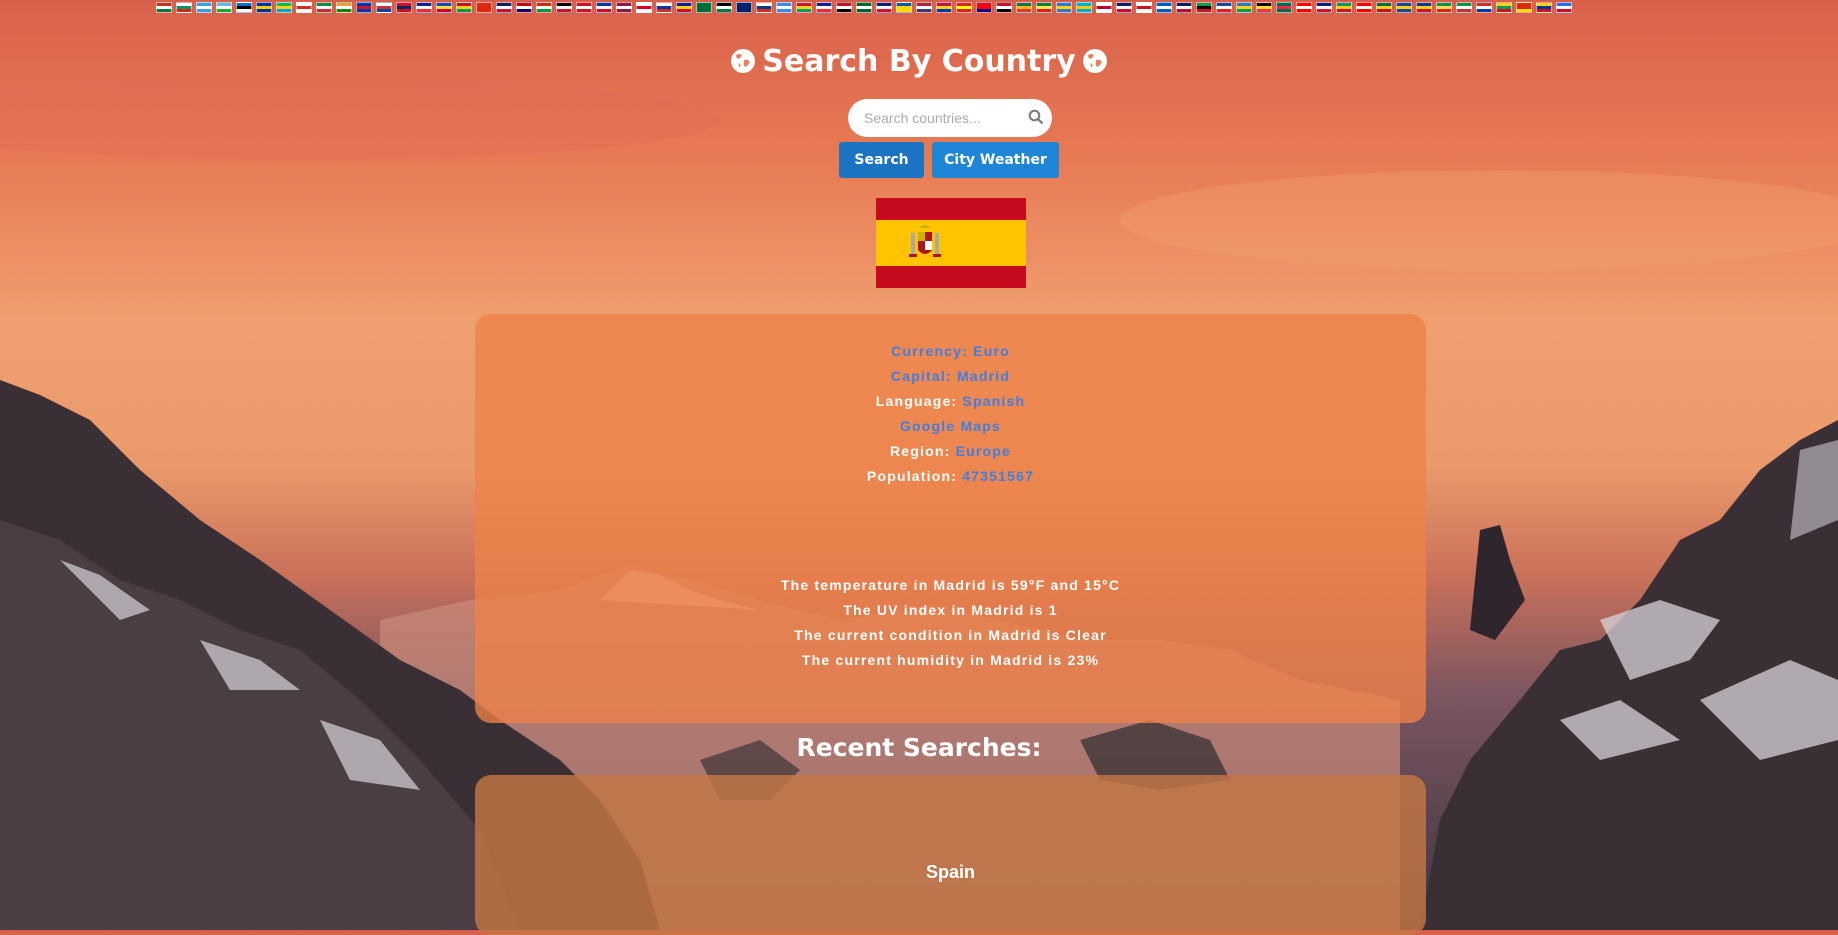 Image resolution: width=1838 pixels, height=935 pixels. What do you see at coordinates (951, 243) in the screenshot?
I see `spain-flag-image` at bounding box center [951, 243].